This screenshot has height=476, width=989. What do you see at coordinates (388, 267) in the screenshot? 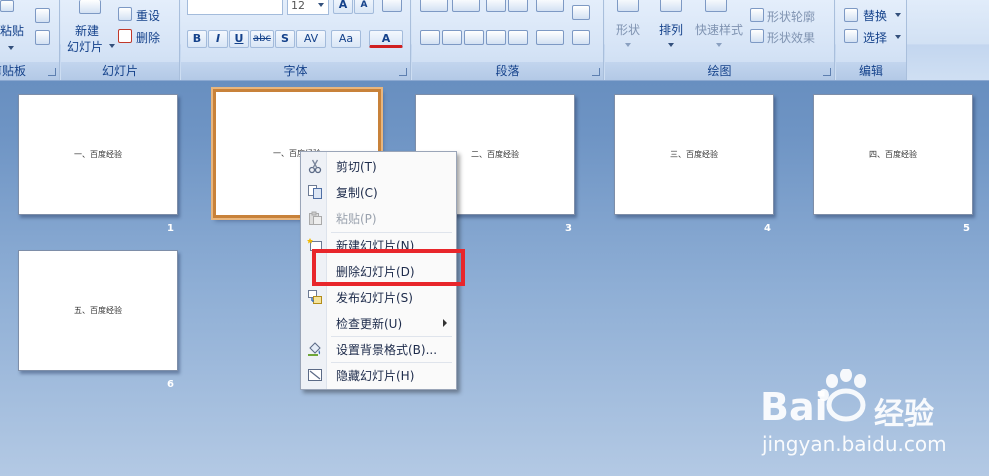
I see `highlight-annotation-box` at bounding box center [388, 267].